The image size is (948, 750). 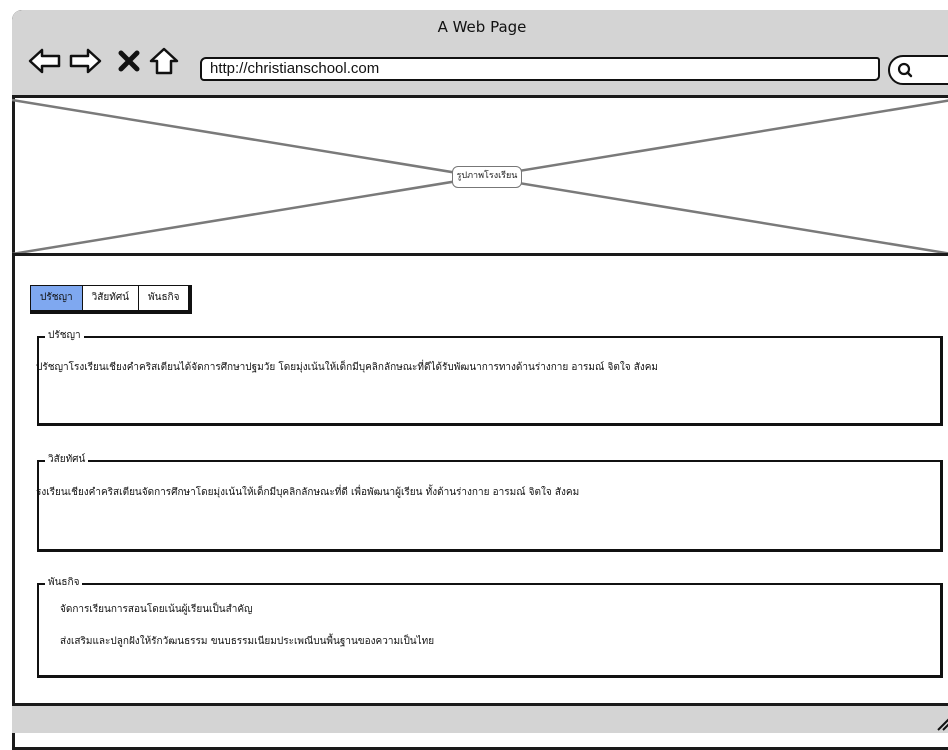 What do you see at coordinates (918, 70) in the screenshot?
I see `search-box` at bounding box center [918, 70].